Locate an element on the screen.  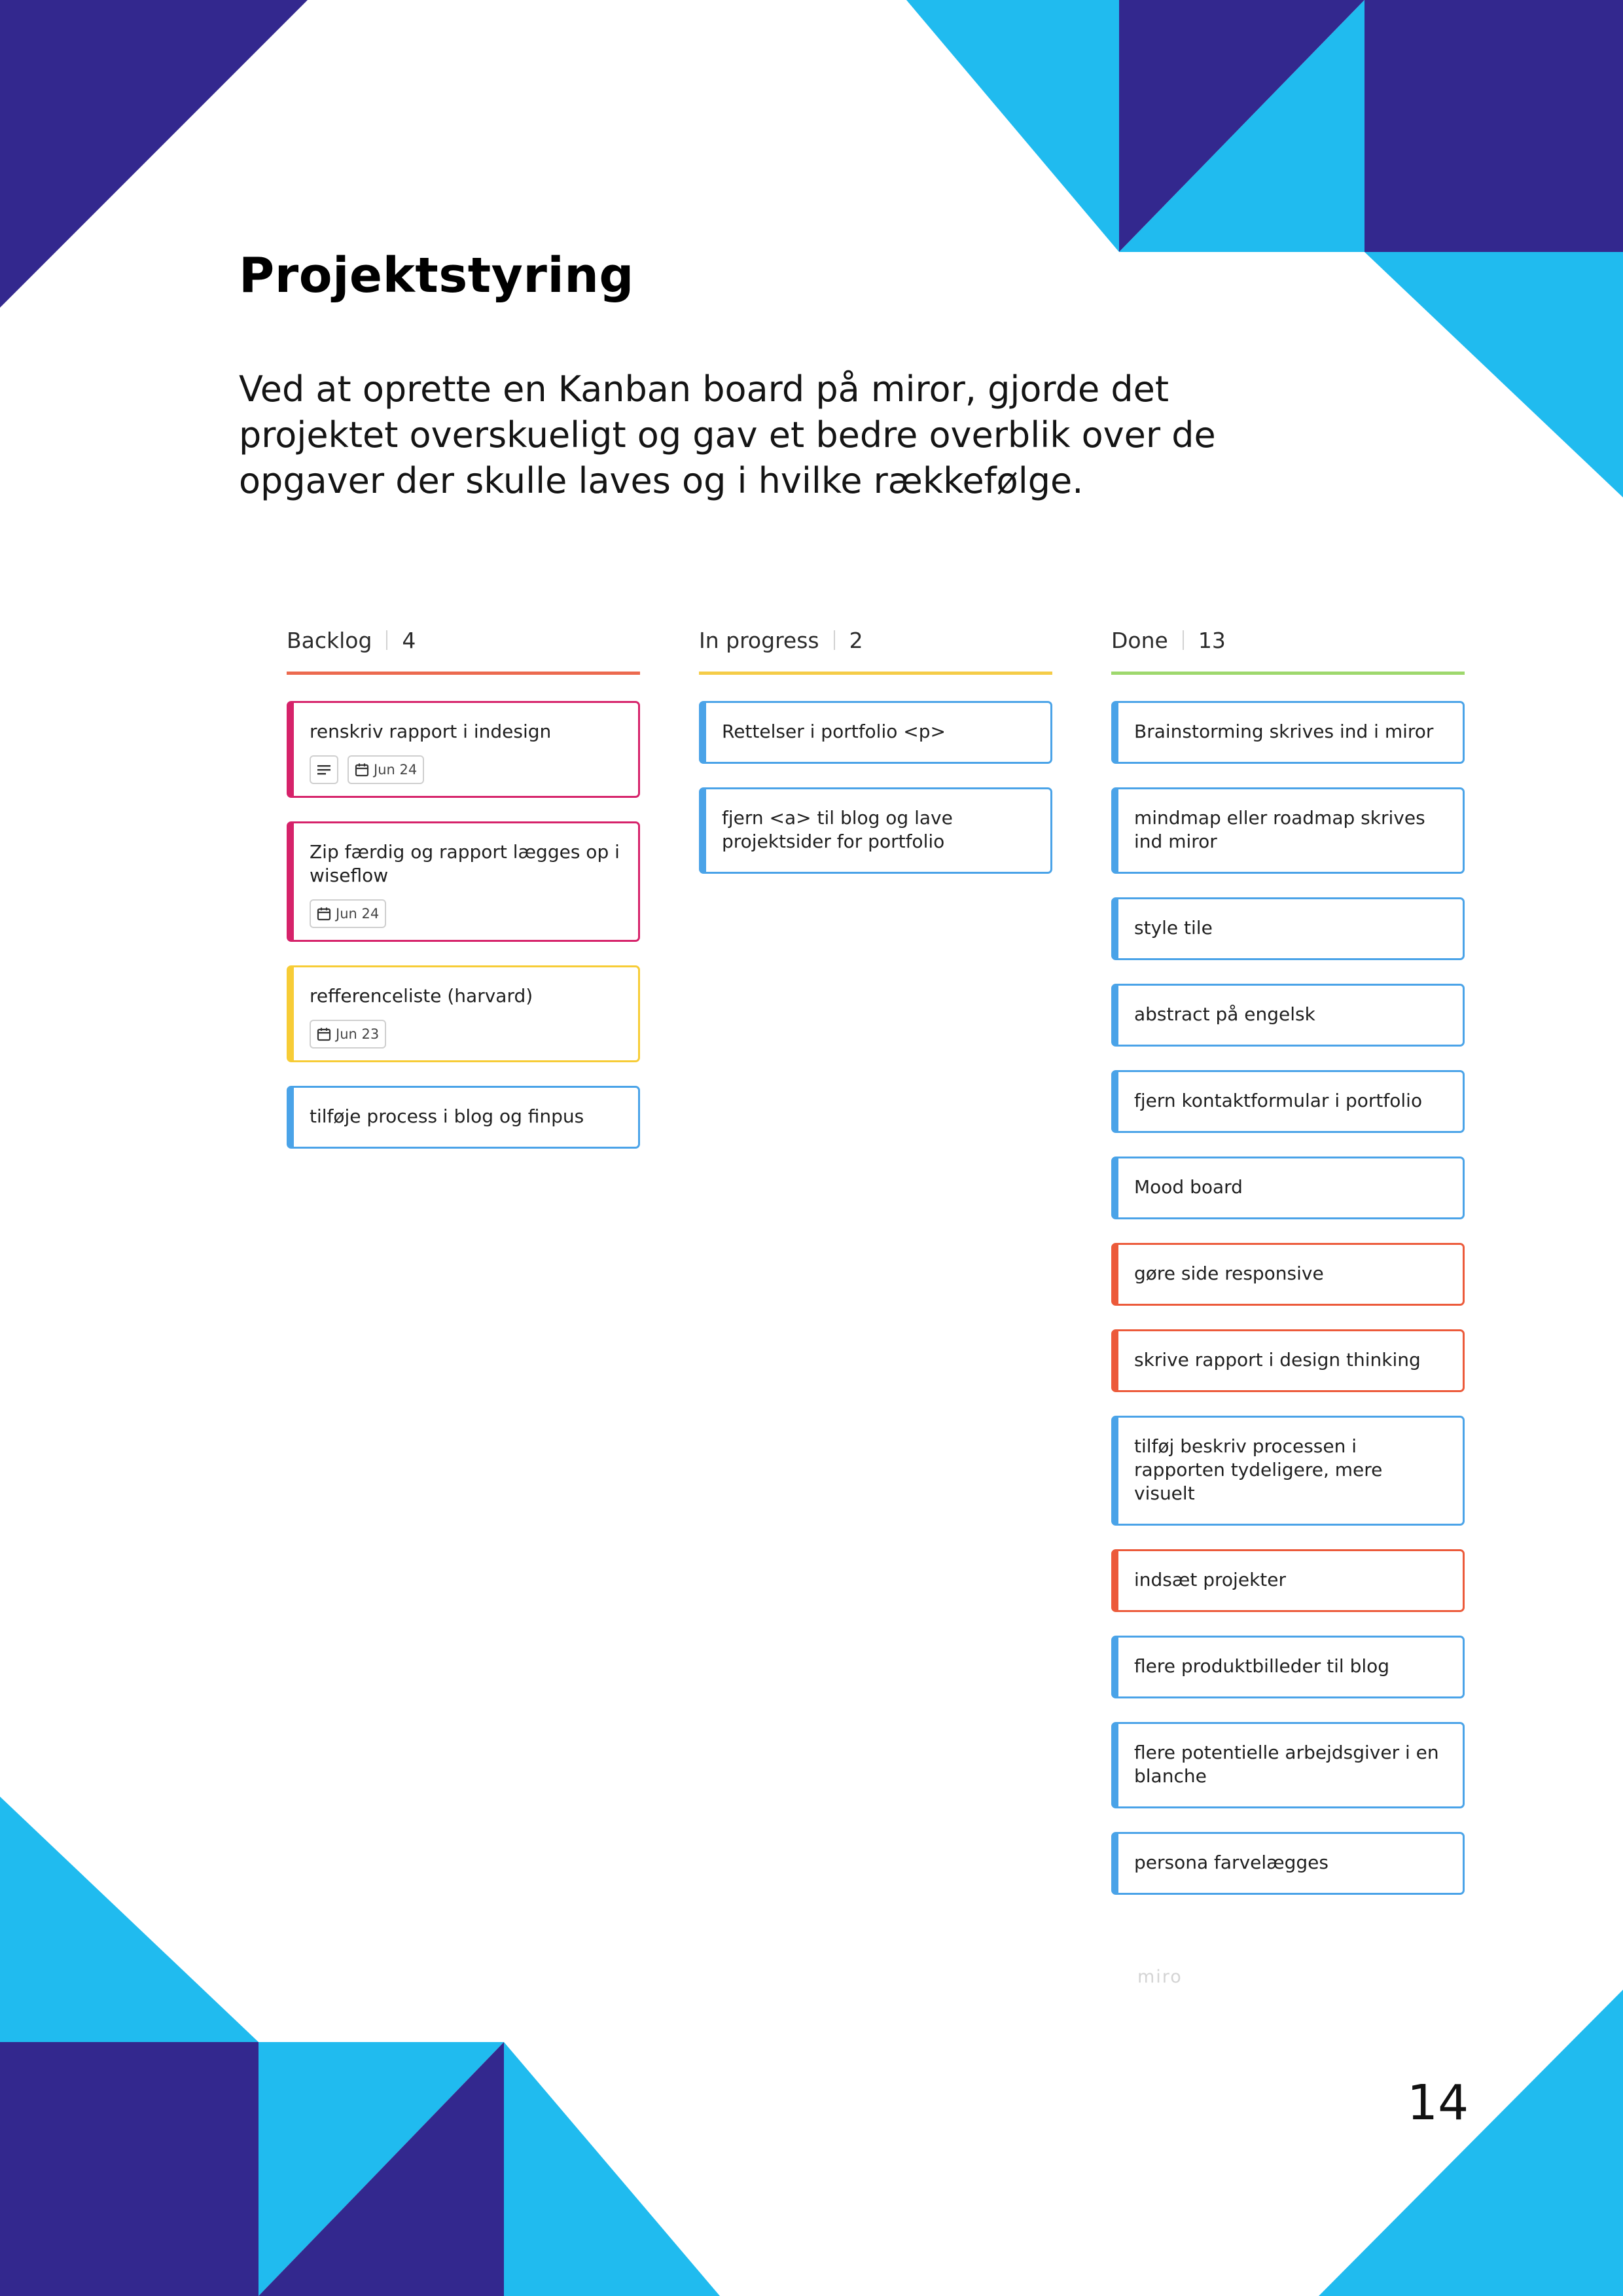
corner-triangle-bottom-right is located at coordinates (1471, 2143).